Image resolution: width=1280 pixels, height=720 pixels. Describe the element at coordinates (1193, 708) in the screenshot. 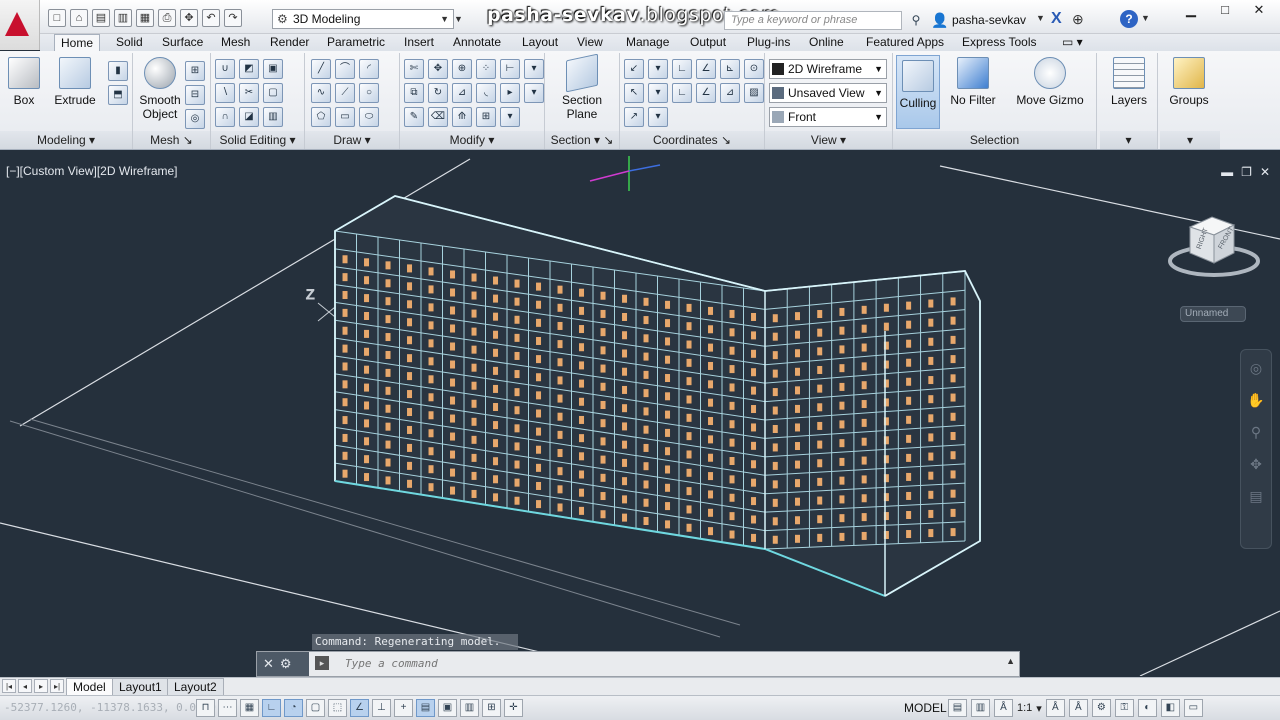

I see `clean-screen-icon: ▭` at that location.